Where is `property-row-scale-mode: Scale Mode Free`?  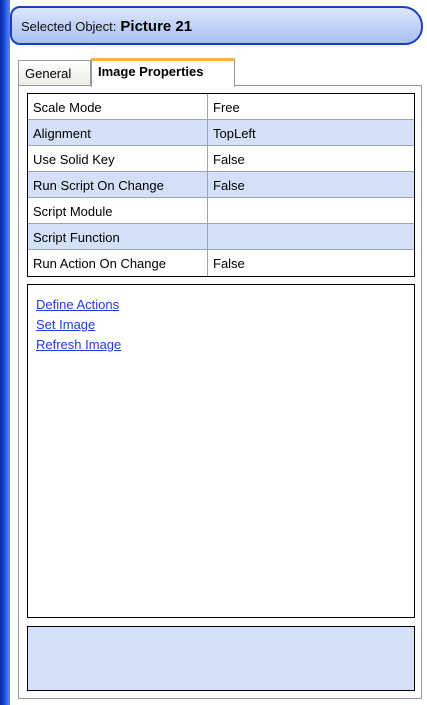
property-row-scale-mode: Scale Mode Free is located at coordinates (221, 107).